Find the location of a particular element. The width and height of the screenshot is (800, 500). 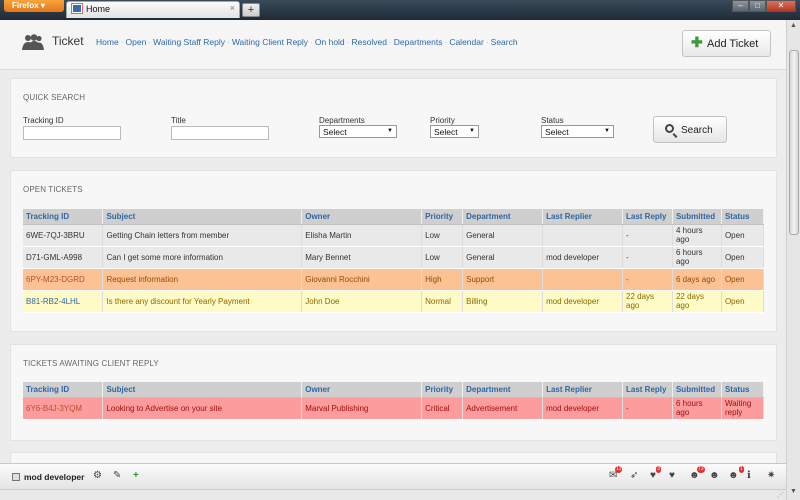

nav-home: Home is located at coordinates (107, 42).